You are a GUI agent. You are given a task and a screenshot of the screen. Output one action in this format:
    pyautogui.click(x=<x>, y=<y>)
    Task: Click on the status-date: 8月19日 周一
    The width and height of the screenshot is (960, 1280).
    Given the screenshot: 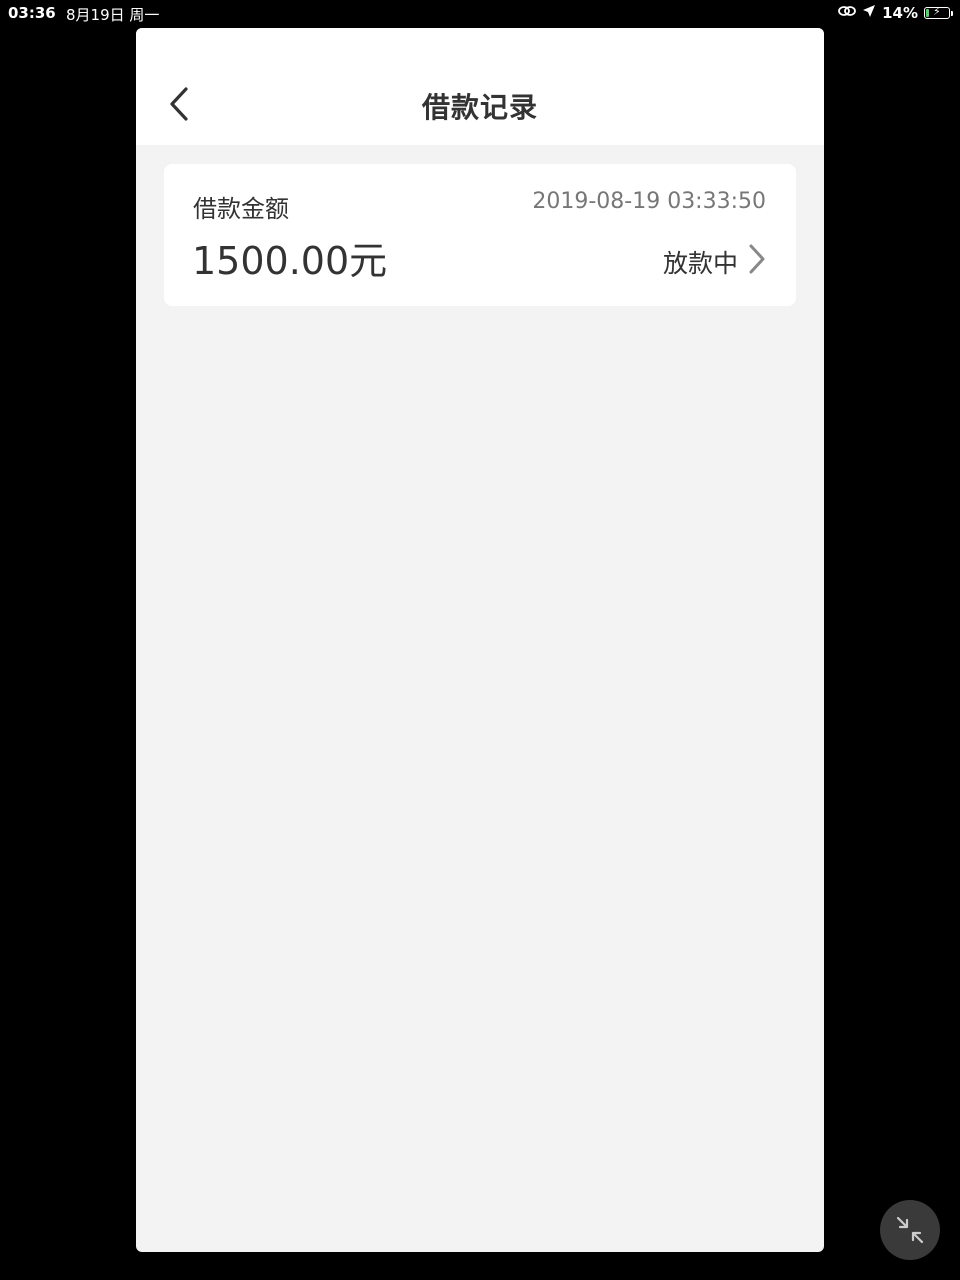 What is the action you would take?
    pyautogui.click(x=113, y=15)
    